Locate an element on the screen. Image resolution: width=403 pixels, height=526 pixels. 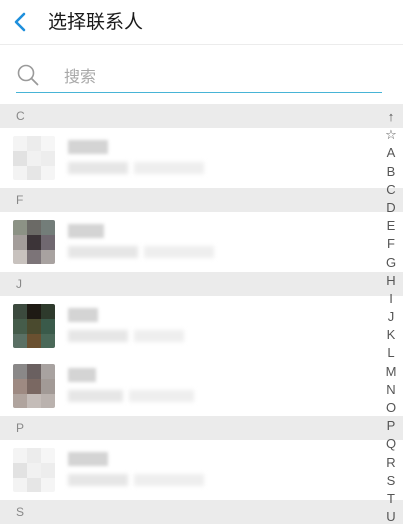
index-letter: U is located at coordinates (391, 517).